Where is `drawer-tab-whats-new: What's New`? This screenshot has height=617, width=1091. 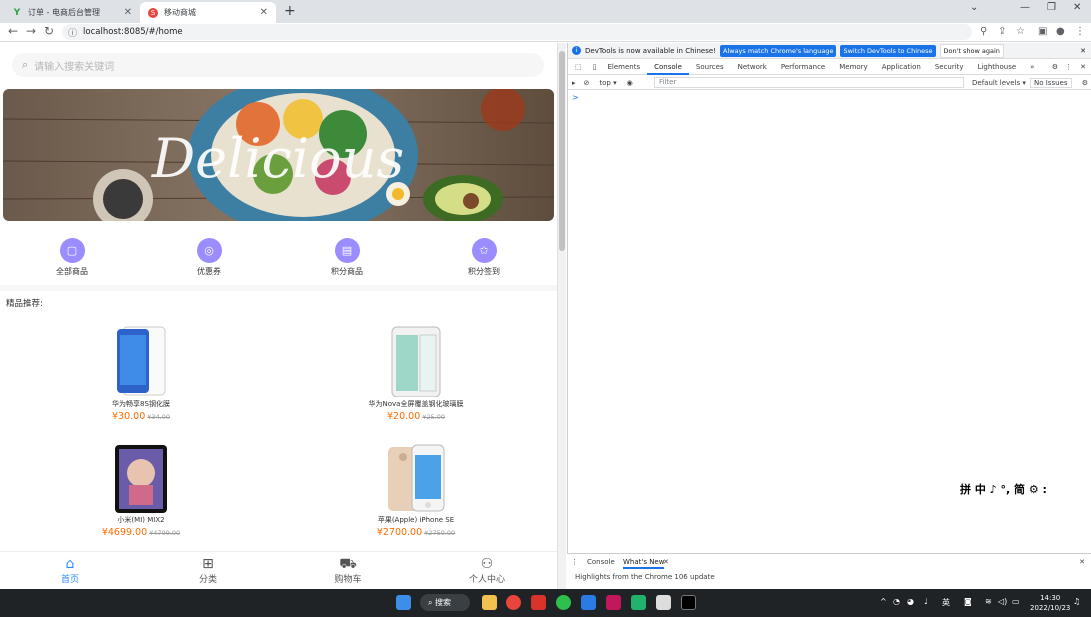 drawer-tab-whats-new: What's New is located at coordinates (644, 562).